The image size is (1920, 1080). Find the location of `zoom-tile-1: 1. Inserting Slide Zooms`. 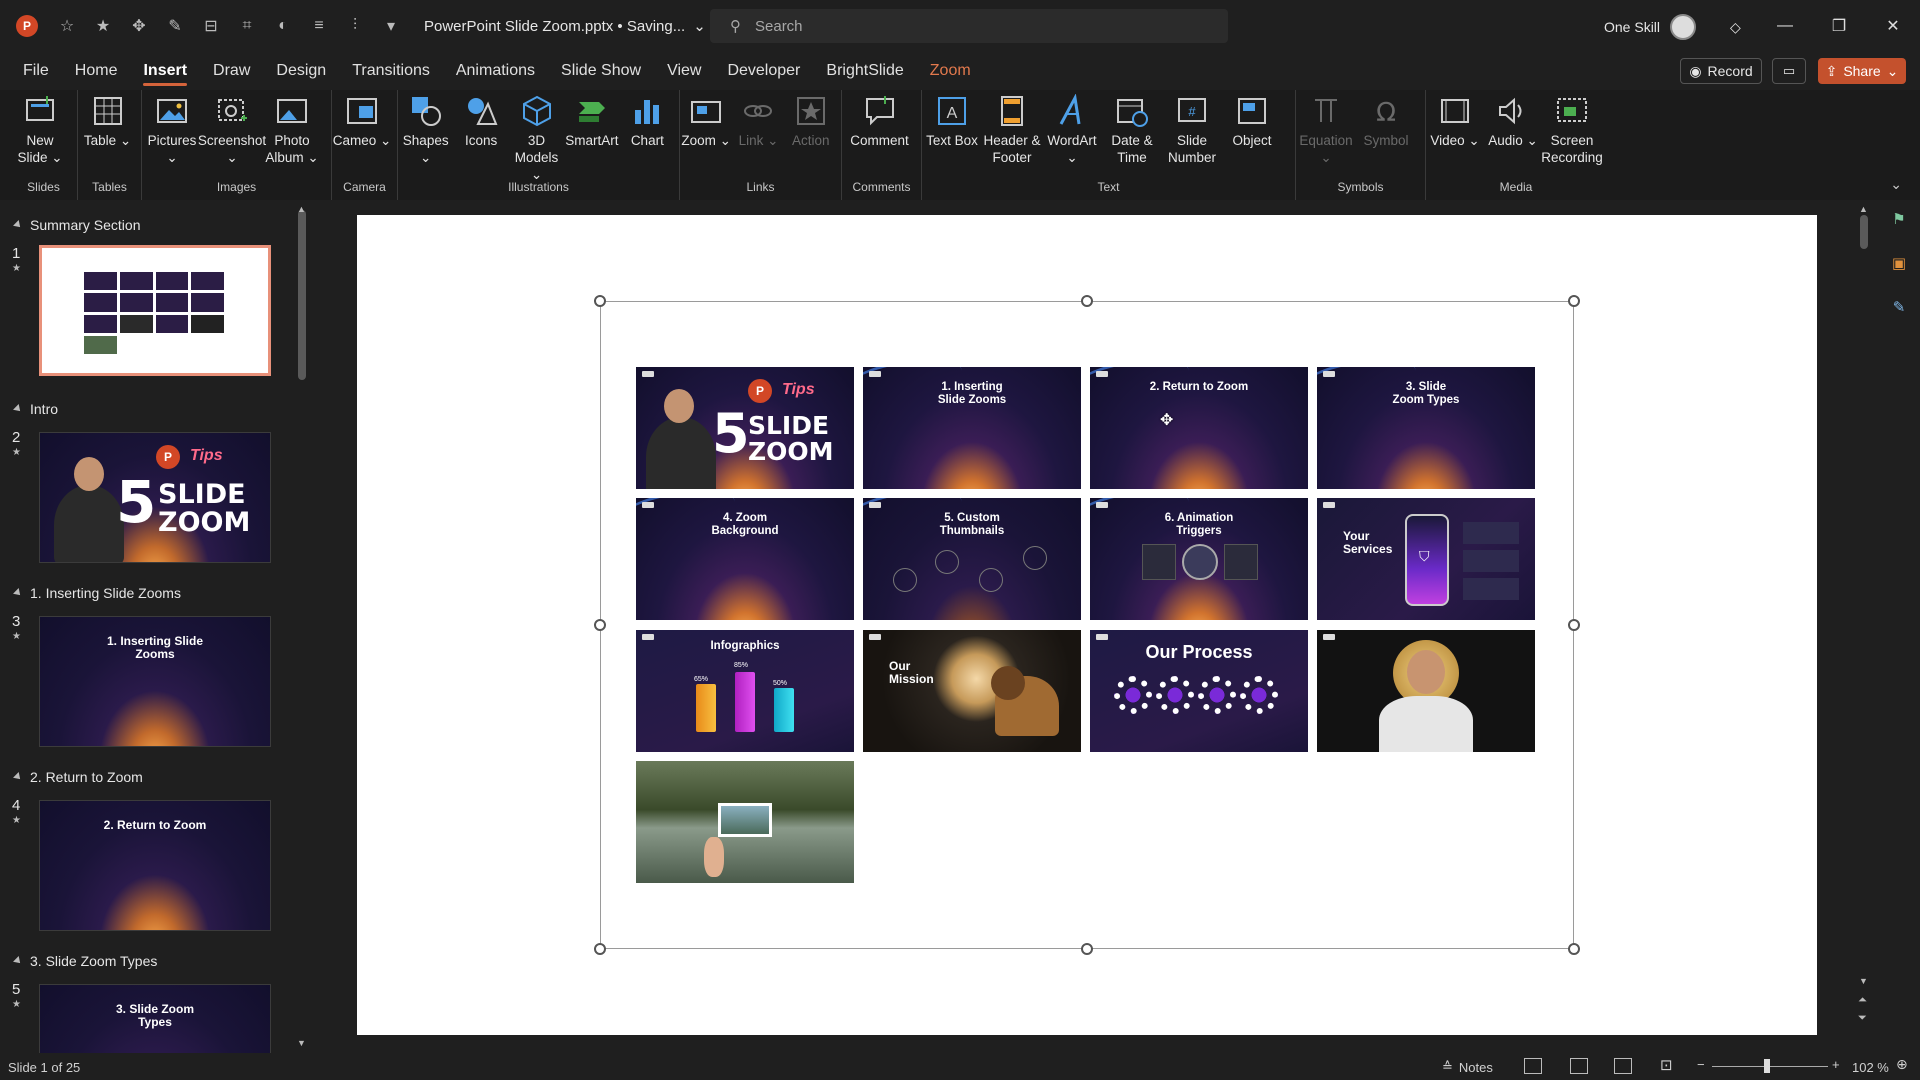

zoom-tile-1: 1. Inserting Slide Zooms is located at coordinates (972, 428).